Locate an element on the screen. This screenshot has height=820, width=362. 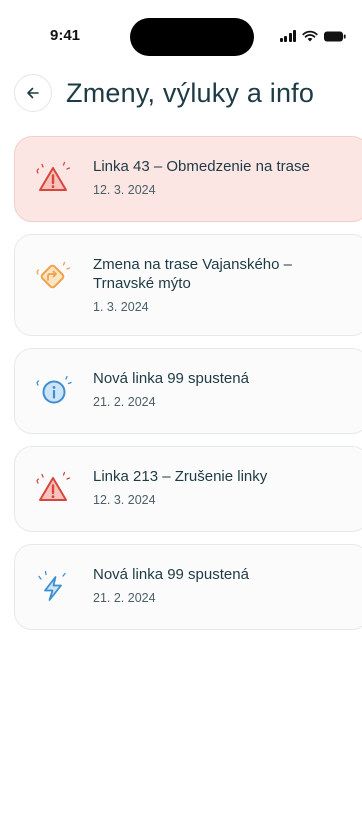
notification-title: Linka 43 – Obmedzenie na trase is located at coordinates (201, 166).